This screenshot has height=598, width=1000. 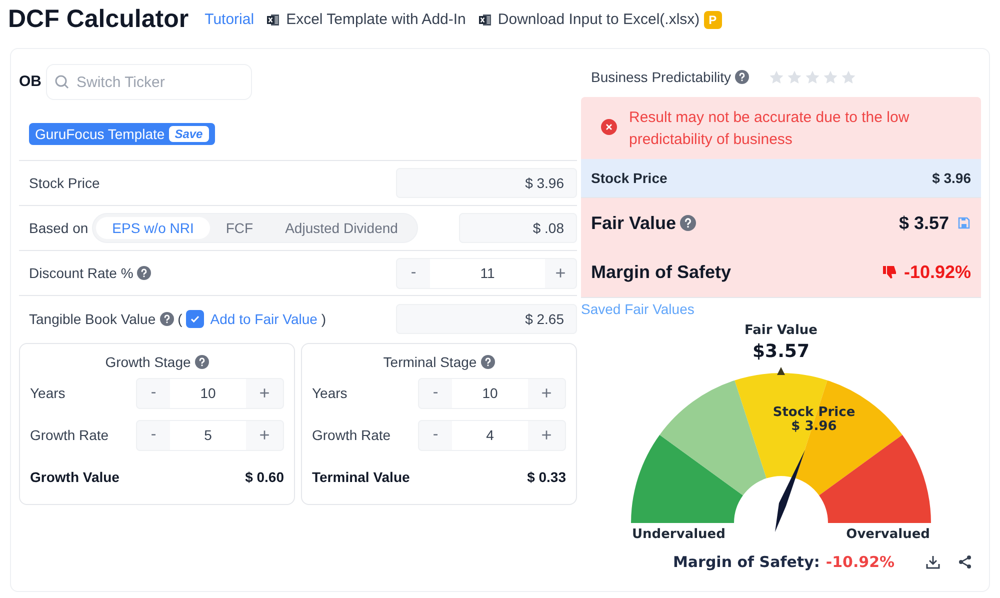 What do you see at coordinates (746, 562) in the screenshot?
I see `gauge-margin-label: Margin of Safety:` at bounding box center [746, 562].